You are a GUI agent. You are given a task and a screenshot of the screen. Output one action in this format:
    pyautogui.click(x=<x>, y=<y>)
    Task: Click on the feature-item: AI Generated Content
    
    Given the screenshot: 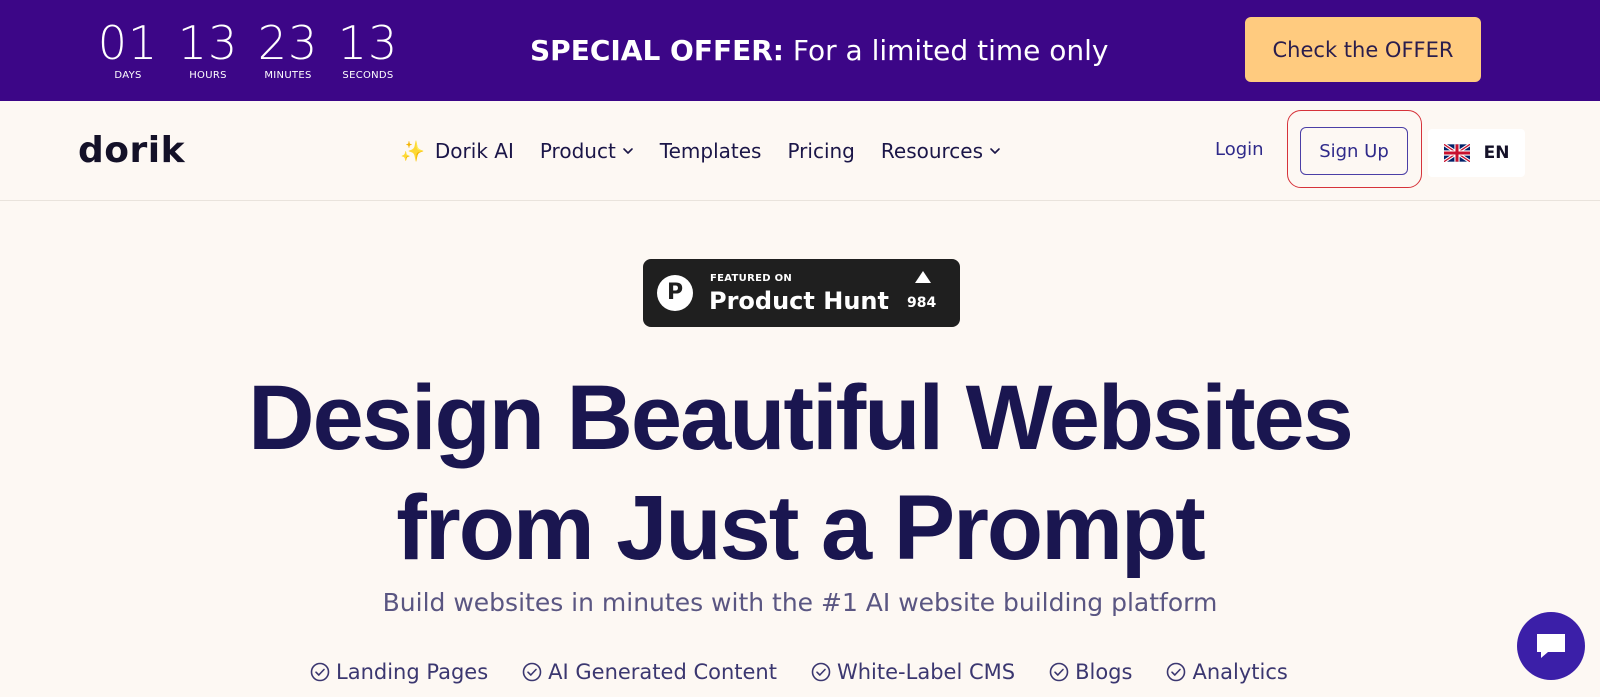 What is the action you would take?
    pyautogui.click(x=649, y=672)
    